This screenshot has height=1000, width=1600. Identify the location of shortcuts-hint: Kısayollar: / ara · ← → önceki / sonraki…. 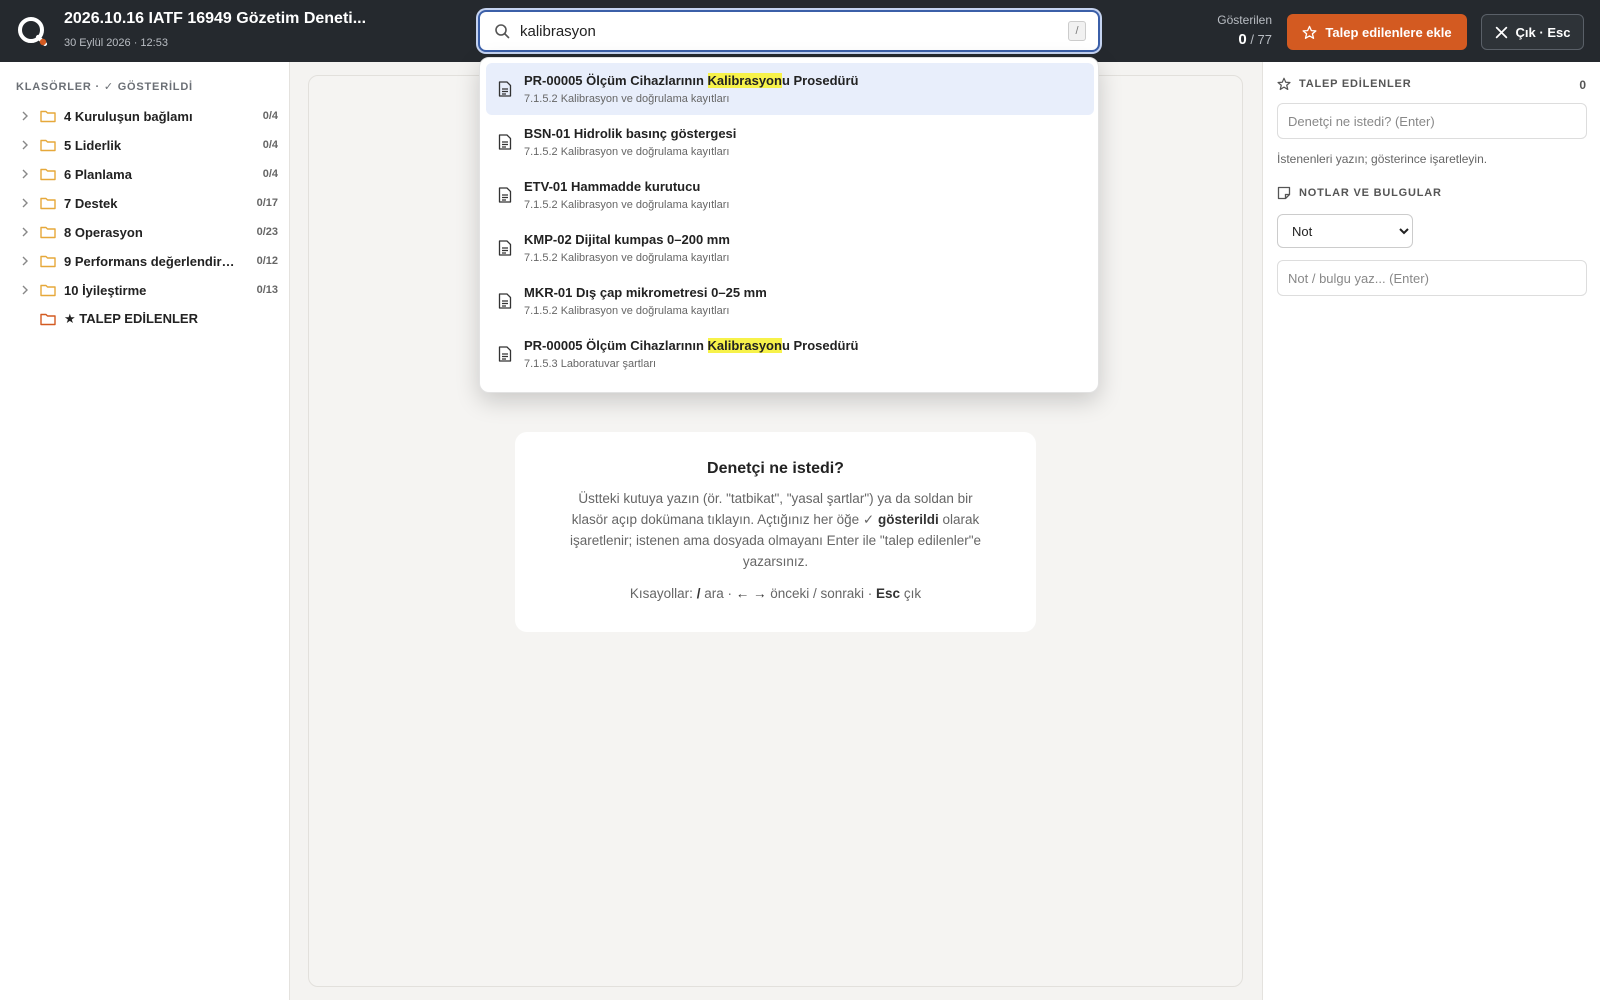
(775, 593).